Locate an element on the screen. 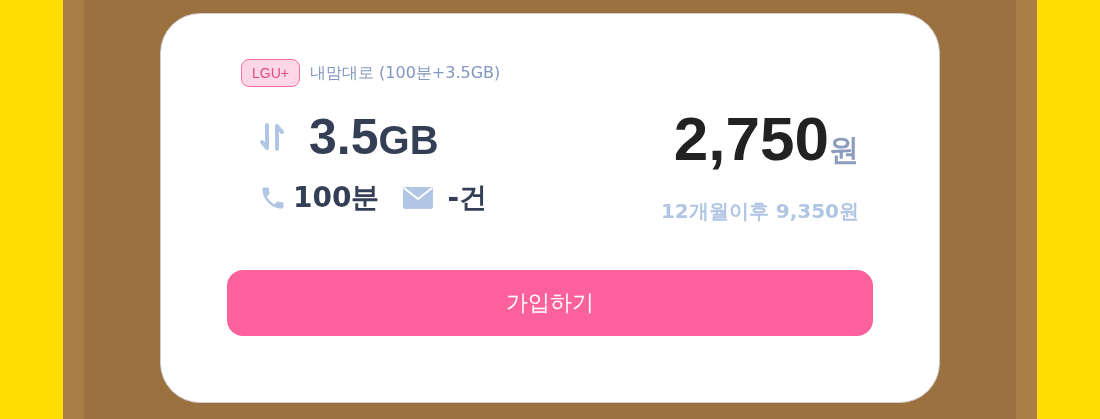 This screenshot has height=419, width=1100. carrier-badge: LGU+ is located at coordinates (270, 73).